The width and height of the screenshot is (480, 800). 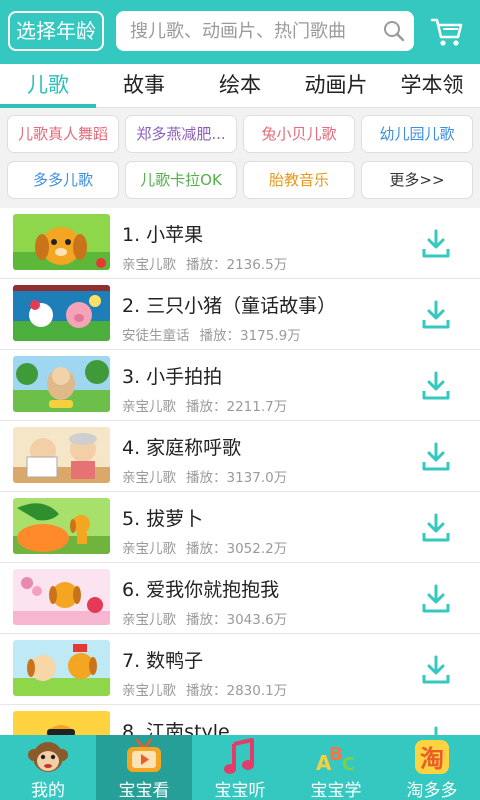 I want to click on shopping-cart-icon, so click(x=447, y=31).